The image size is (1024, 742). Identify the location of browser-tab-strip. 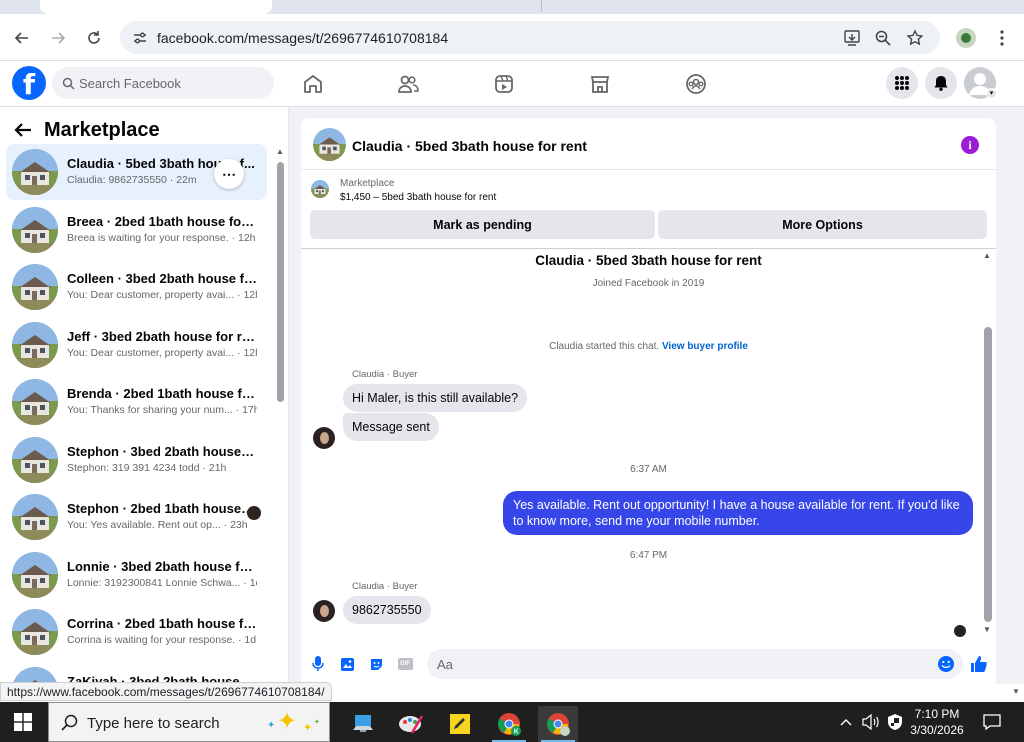
(512, 7).